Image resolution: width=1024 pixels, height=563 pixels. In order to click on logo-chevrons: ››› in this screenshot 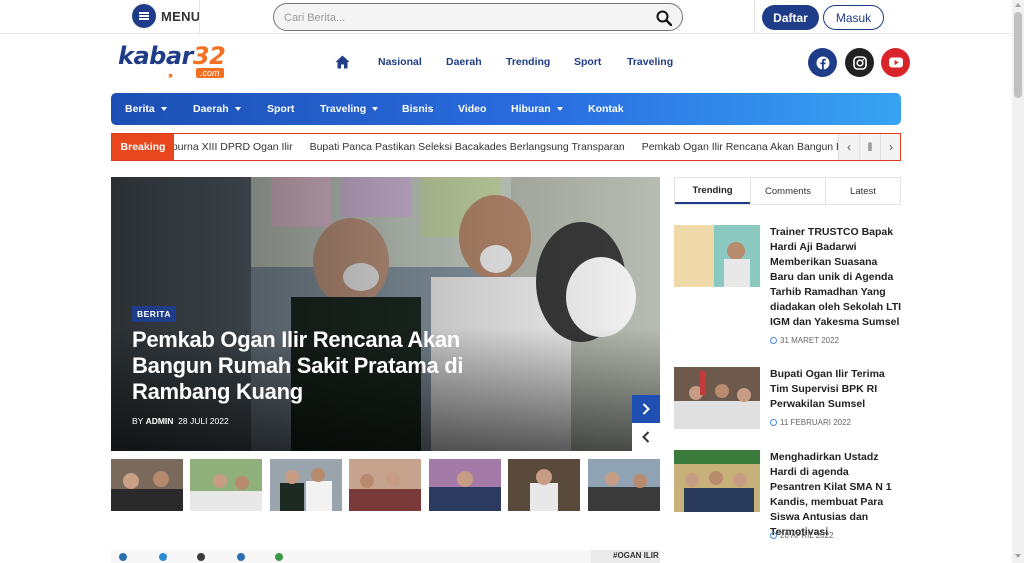, I will do `click(170, 75)`.